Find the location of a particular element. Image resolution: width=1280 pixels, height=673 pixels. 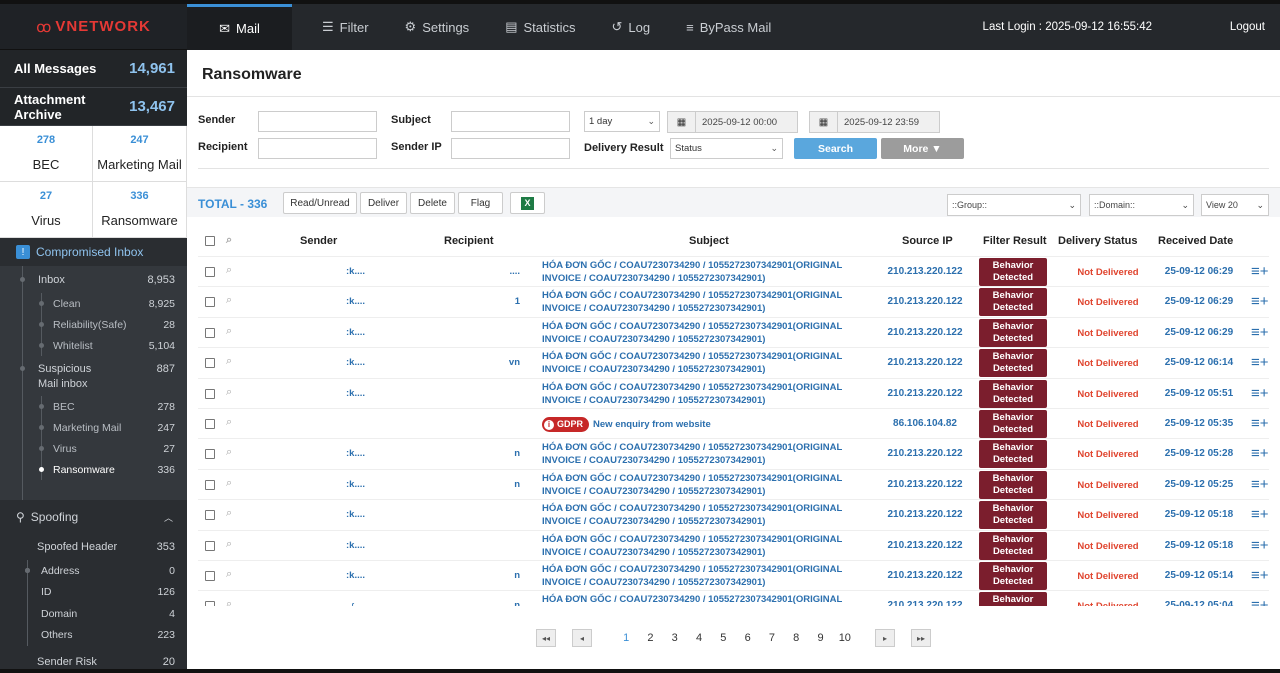

tile-bec: 278 BEC is located at coordinates (46, 154).